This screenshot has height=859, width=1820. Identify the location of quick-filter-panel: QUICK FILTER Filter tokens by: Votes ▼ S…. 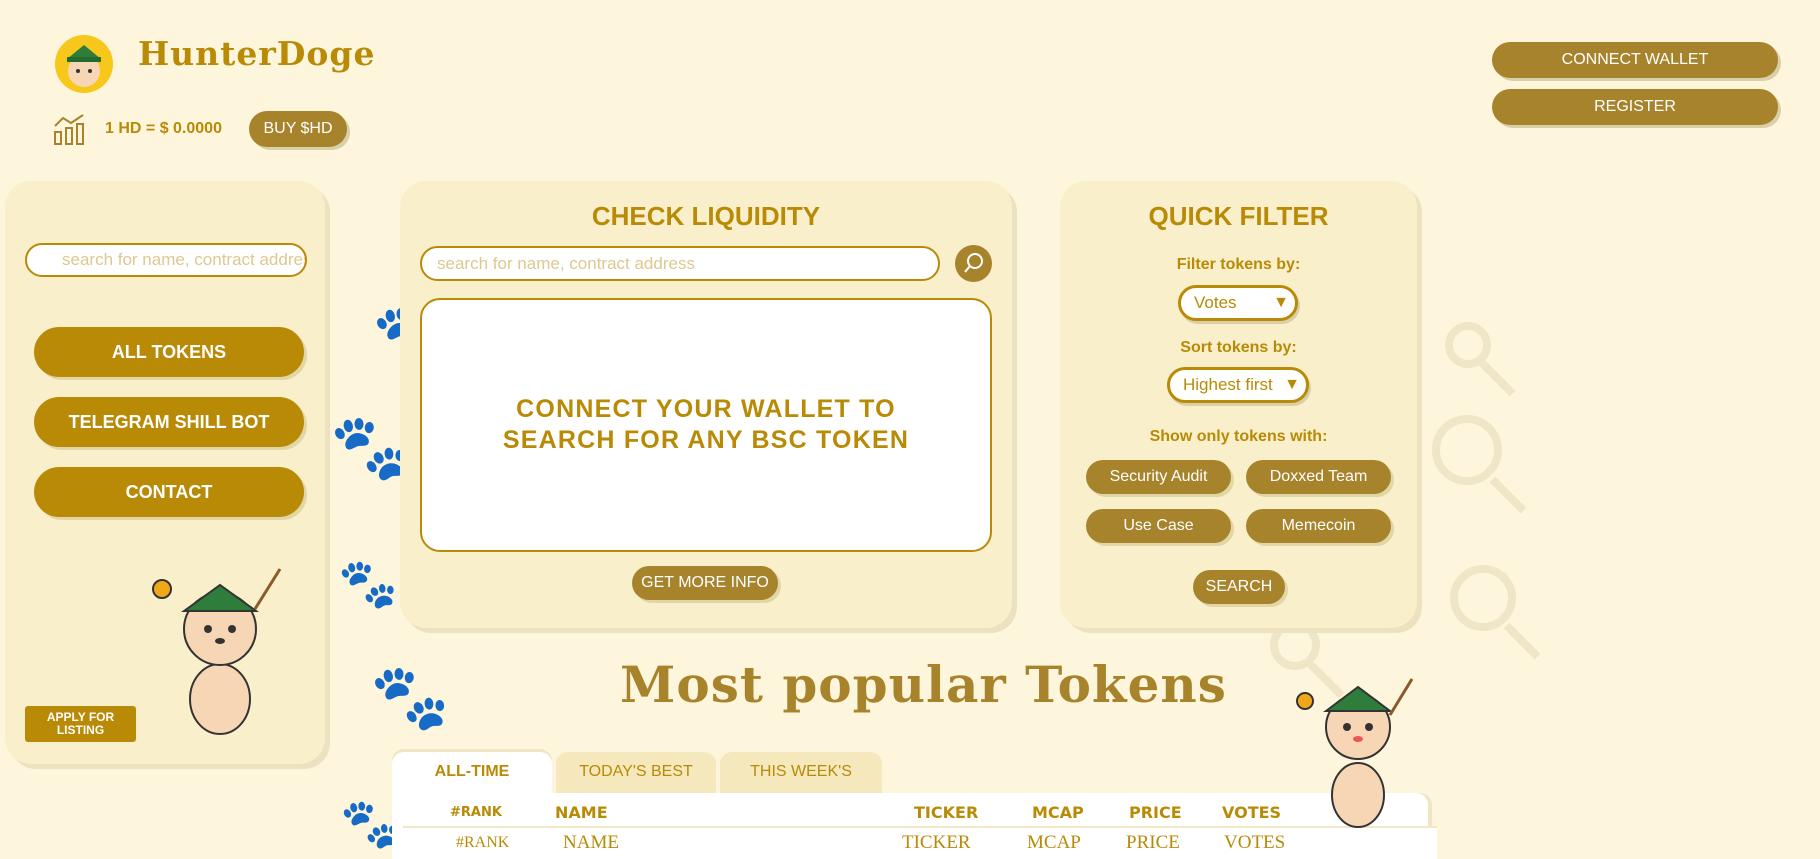
(1238, 404).